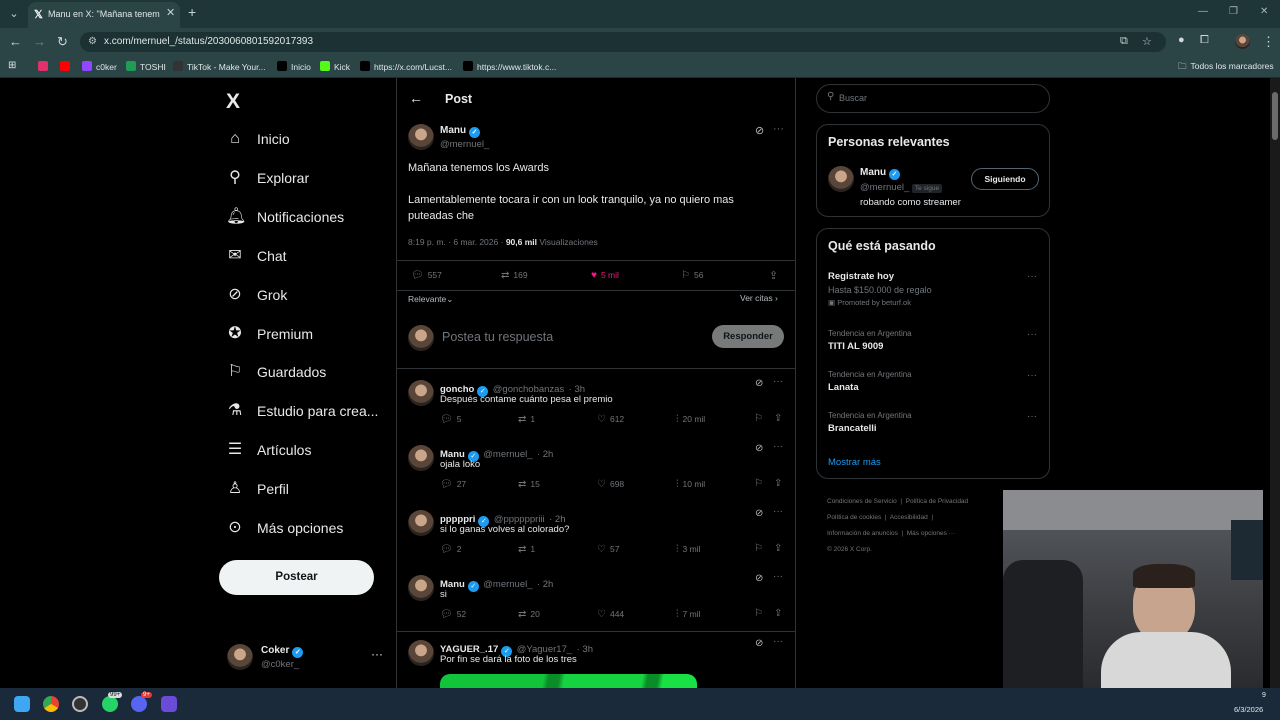 This screenshot has width=1280, height=720. What do you see at coordinates (514, 275) in the screenshot?
I see `repost-action: ⇄ 169` at bounding box center [514, 275].